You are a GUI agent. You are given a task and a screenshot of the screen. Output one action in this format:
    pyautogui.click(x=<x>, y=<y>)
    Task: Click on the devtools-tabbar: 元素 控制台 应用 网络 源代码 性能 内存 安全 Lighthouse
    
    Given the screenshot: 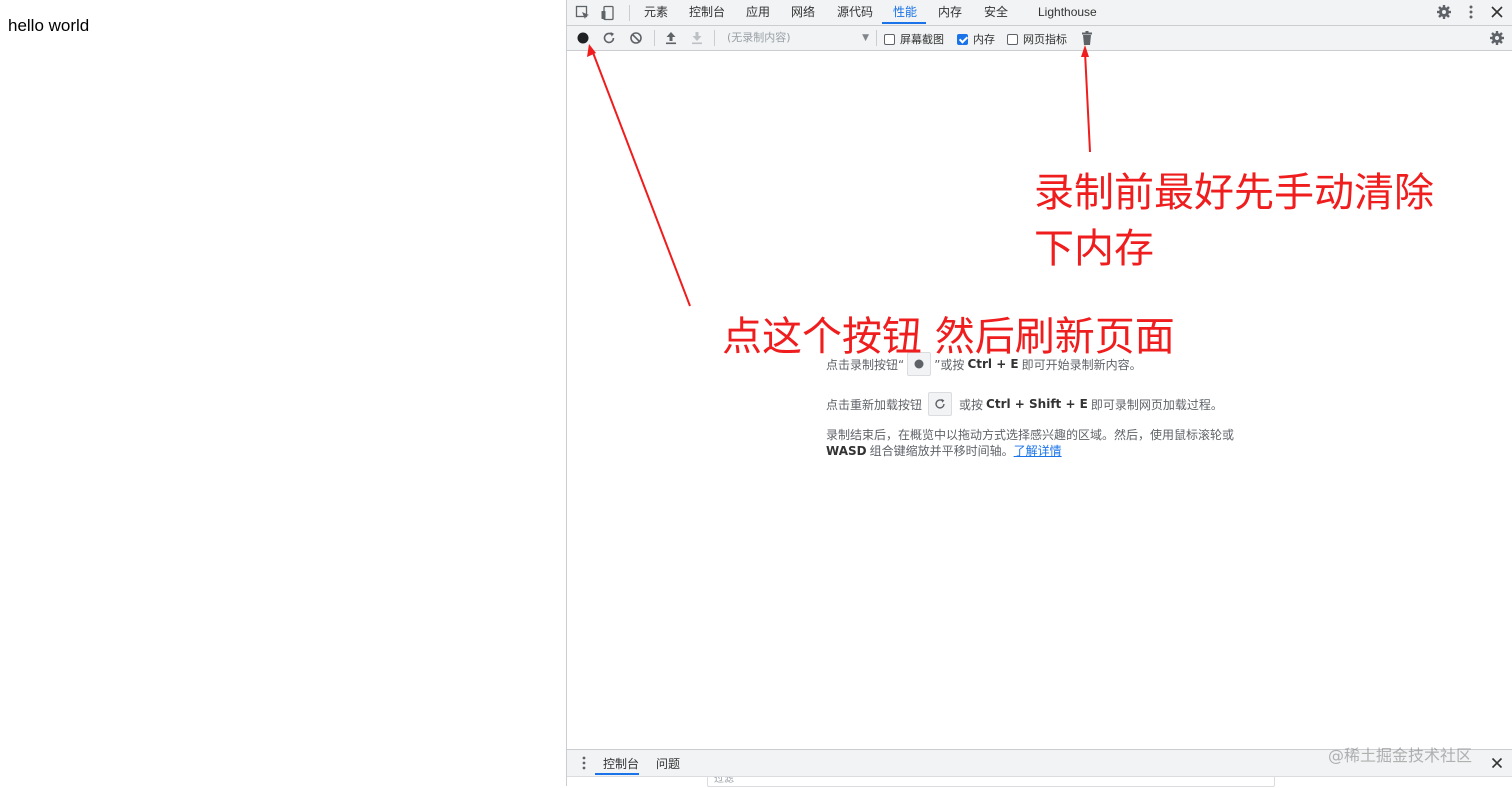 What is the action you would take?
    pyautogui.click(x=1039, y=13)
    